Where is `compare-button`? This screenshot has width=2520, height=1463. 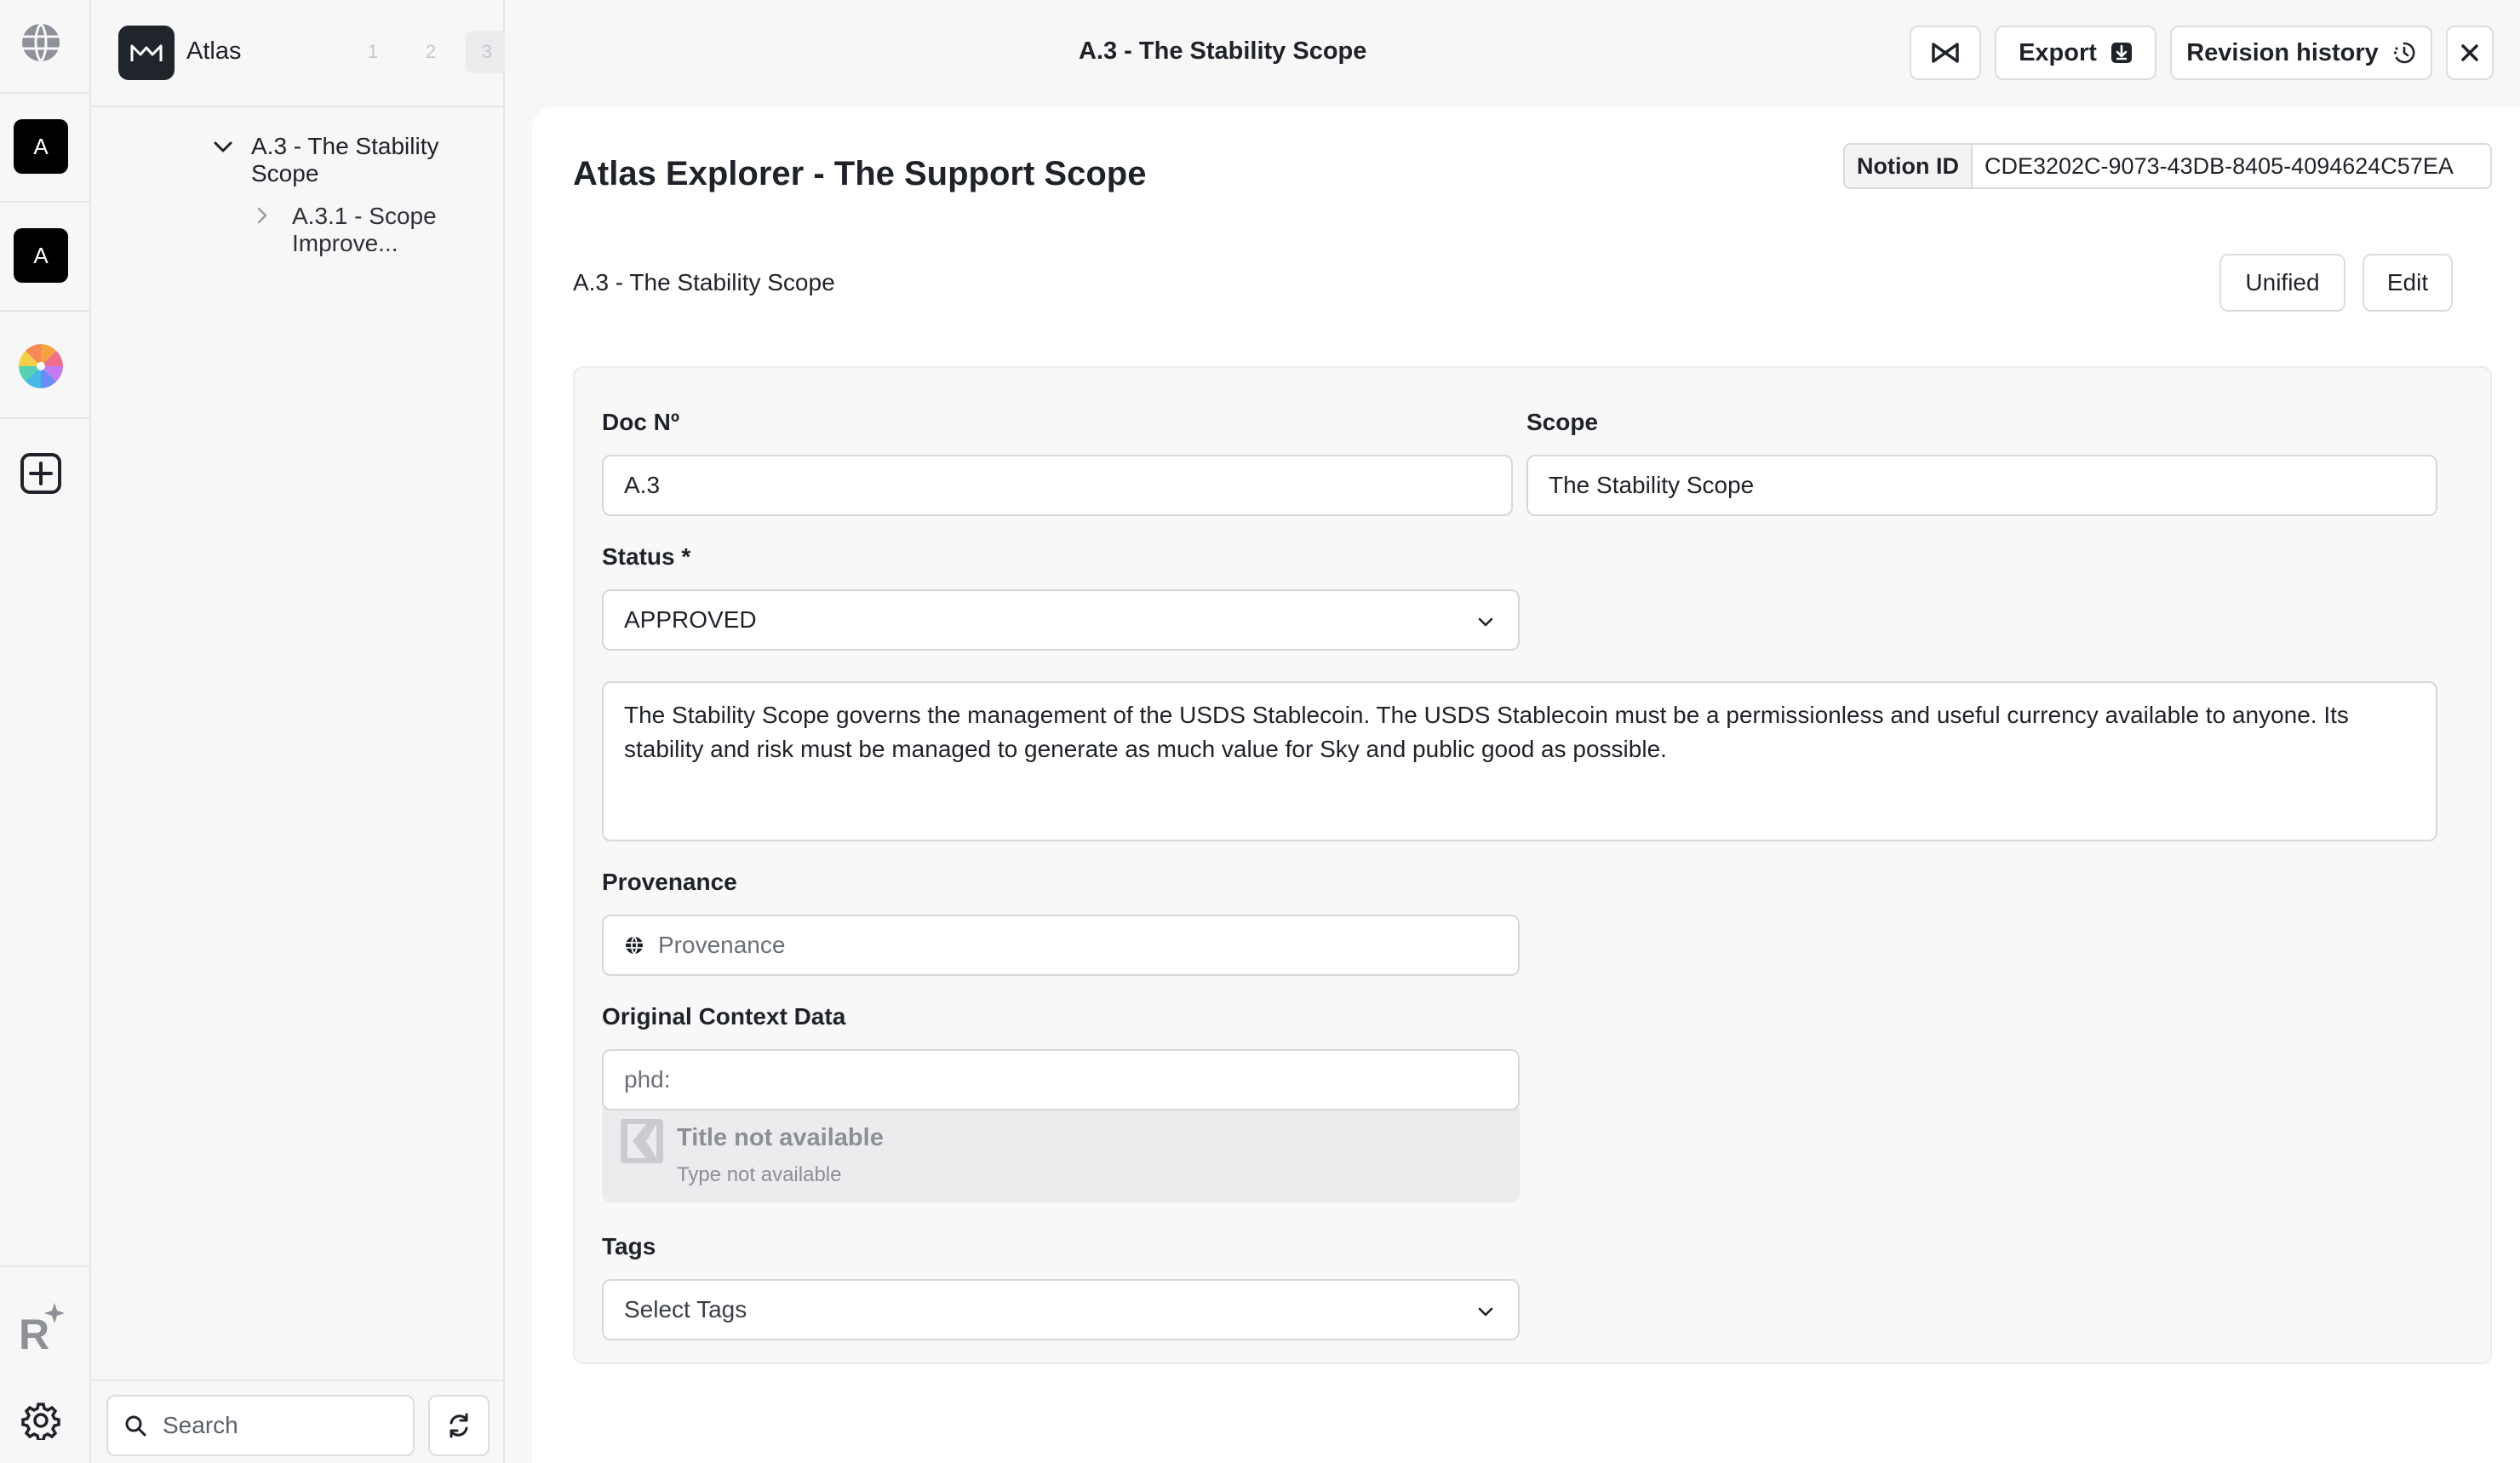
compare-button is located at coordinates (1945, 53).